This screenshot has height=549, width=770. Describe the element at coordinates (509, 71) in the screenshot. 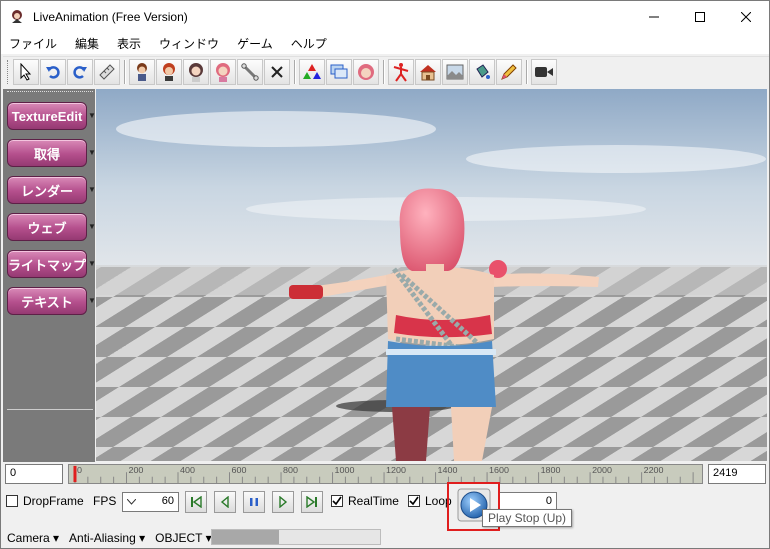

I see `pencil-button` at that location.